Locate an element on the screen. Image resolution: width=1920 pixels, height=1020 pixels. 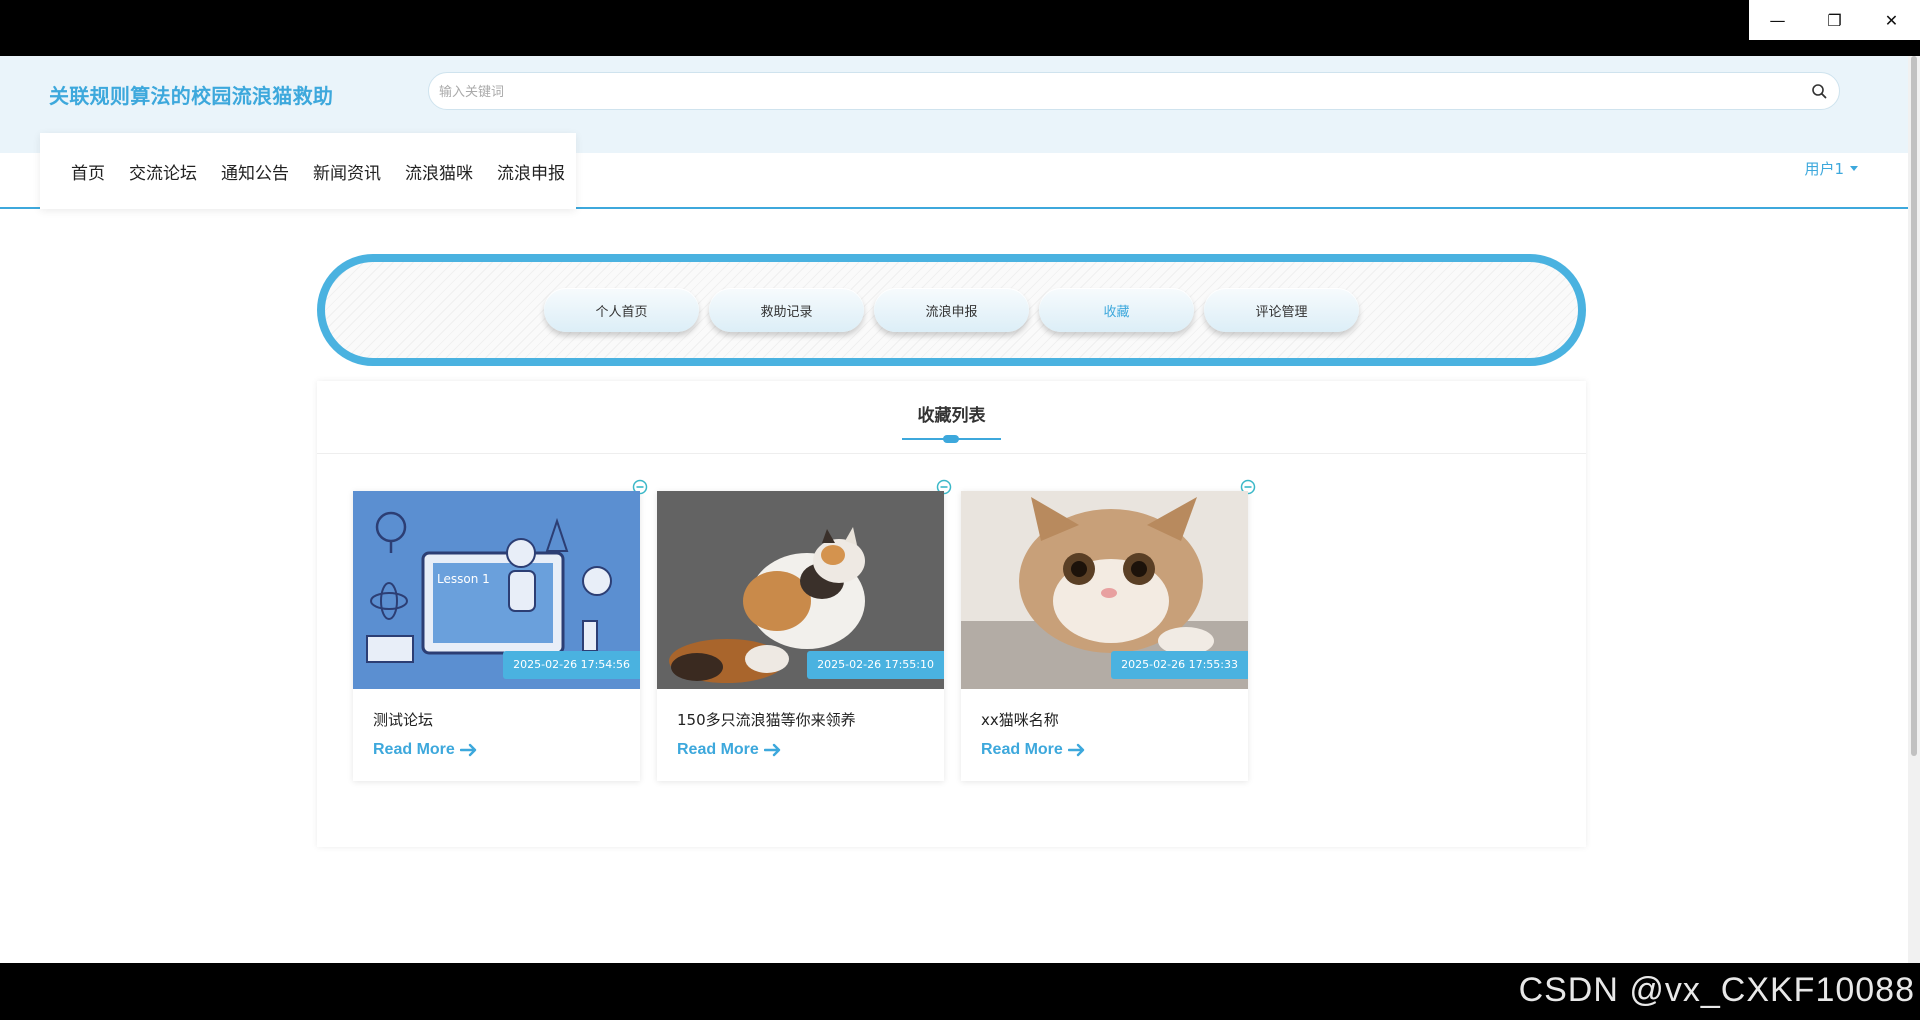
card-title: 测试论坛 is located at coordinates (403, 719).